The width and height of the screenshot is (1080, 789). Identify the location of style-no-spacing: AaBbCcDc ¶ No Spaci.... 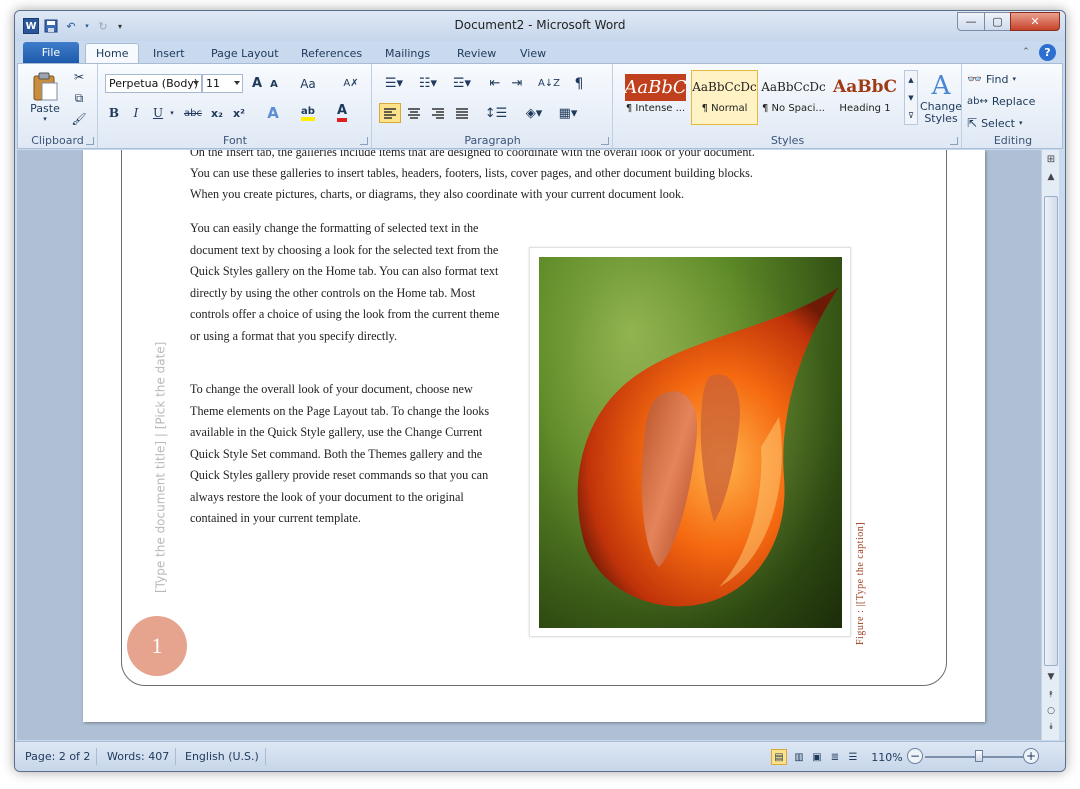
(793, 97).